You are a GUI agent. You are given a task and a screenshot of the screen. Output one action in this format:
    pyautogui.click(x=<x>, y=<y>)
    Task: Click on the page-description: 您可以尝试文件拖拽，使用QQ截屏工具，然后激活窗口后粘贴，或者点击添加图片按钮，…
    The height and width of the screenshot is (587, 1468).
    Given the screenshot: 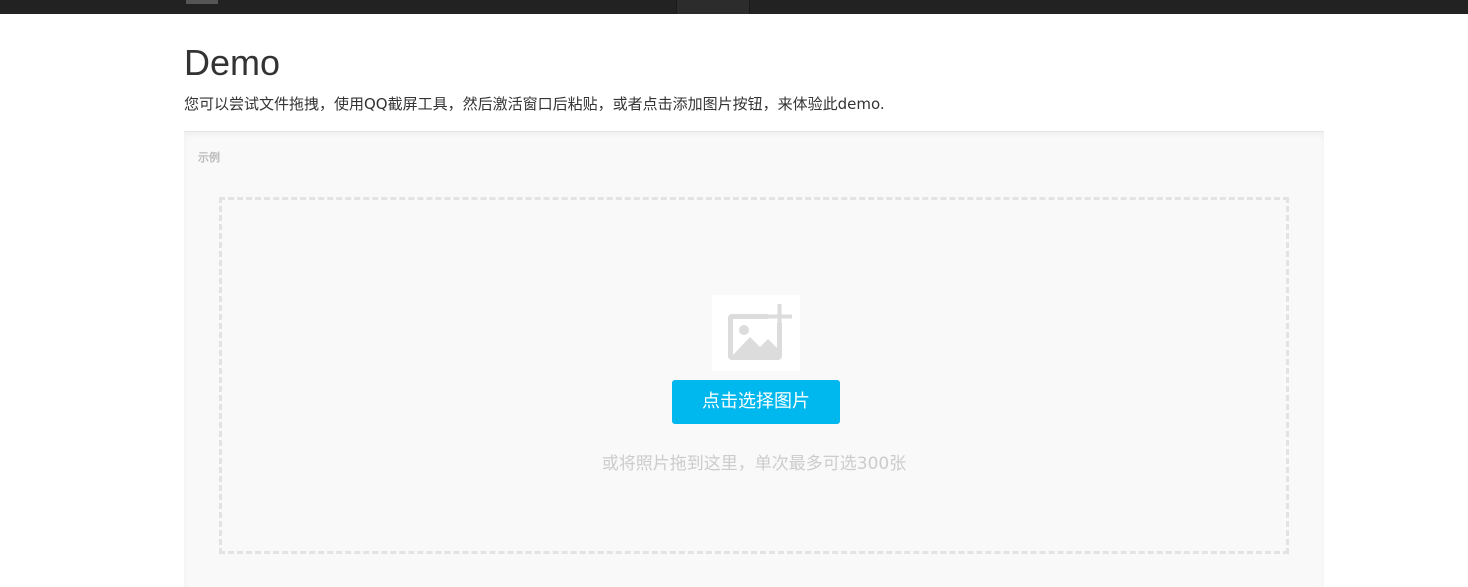 What is the action you would take?
    pyautogui.click(x=534, y=104)
    